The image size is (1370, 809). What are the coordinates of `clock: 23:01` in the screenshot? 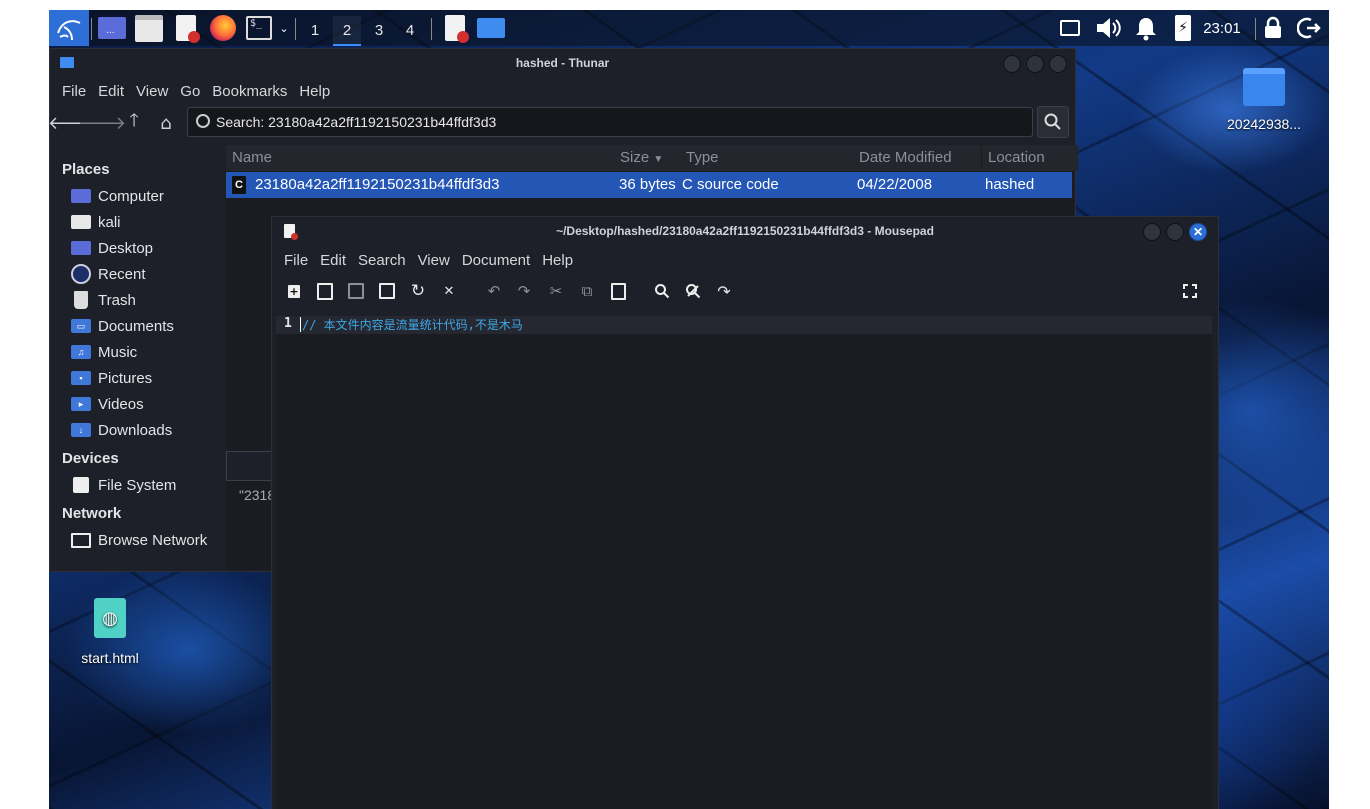 It's located at (1222, 28).